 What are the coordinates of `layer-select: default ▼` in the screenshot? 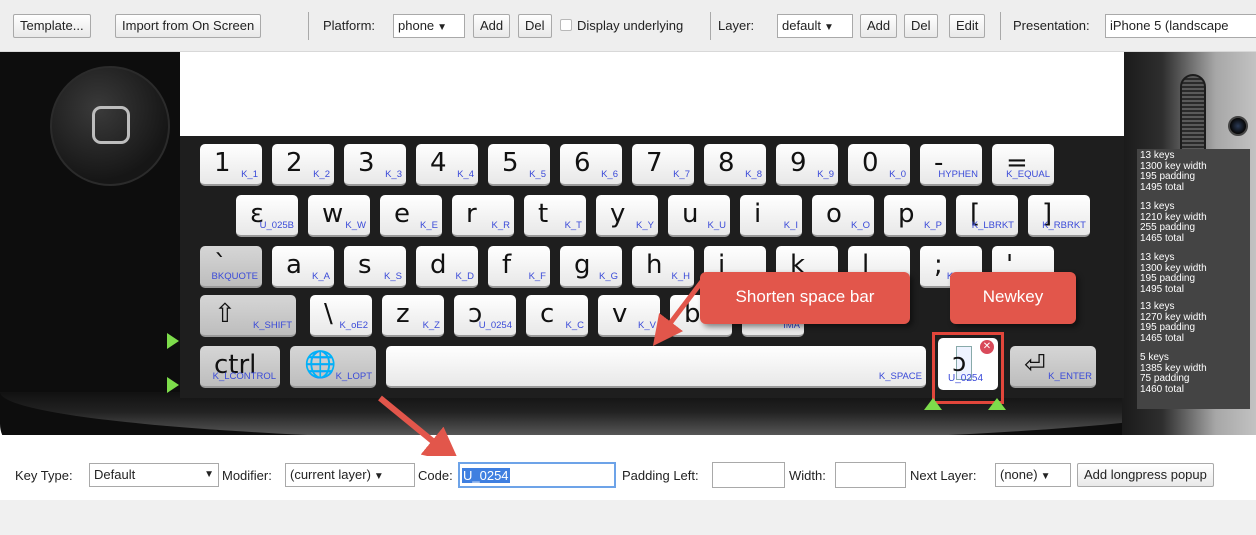 It's located at (815, 26).